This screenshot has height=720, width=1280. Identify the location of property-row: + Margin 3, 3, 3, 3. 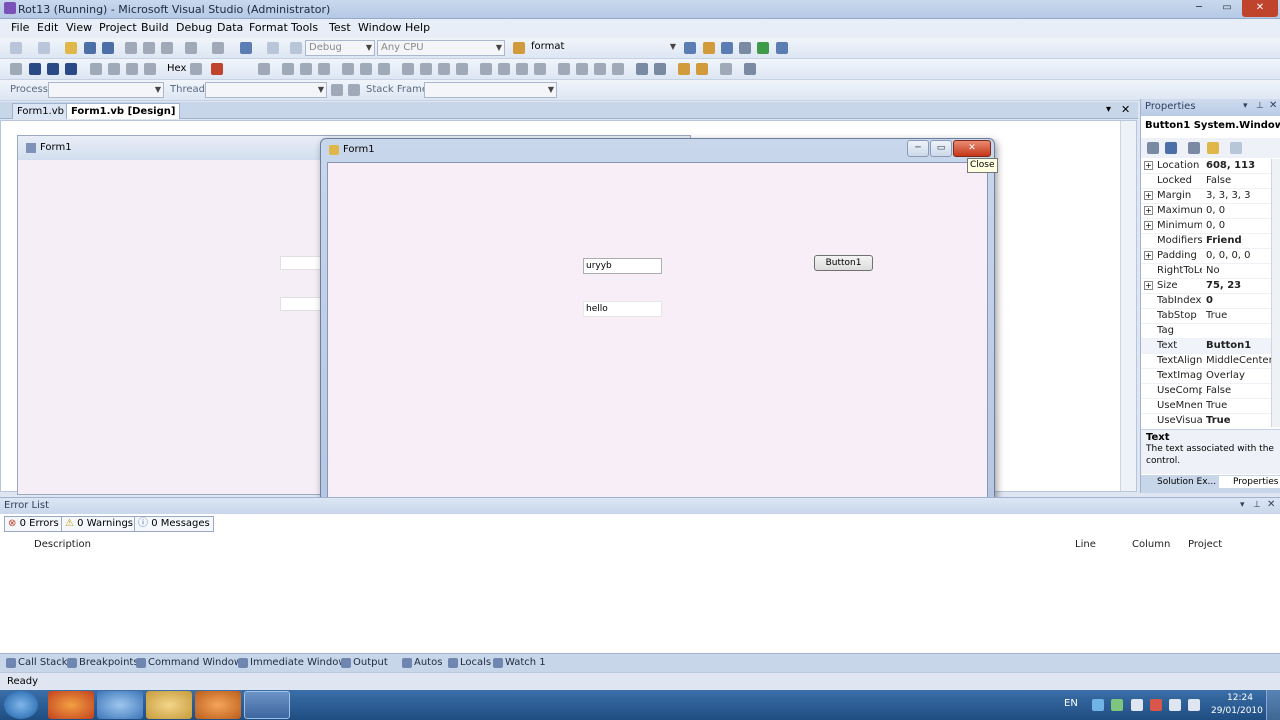
(1206, 196).